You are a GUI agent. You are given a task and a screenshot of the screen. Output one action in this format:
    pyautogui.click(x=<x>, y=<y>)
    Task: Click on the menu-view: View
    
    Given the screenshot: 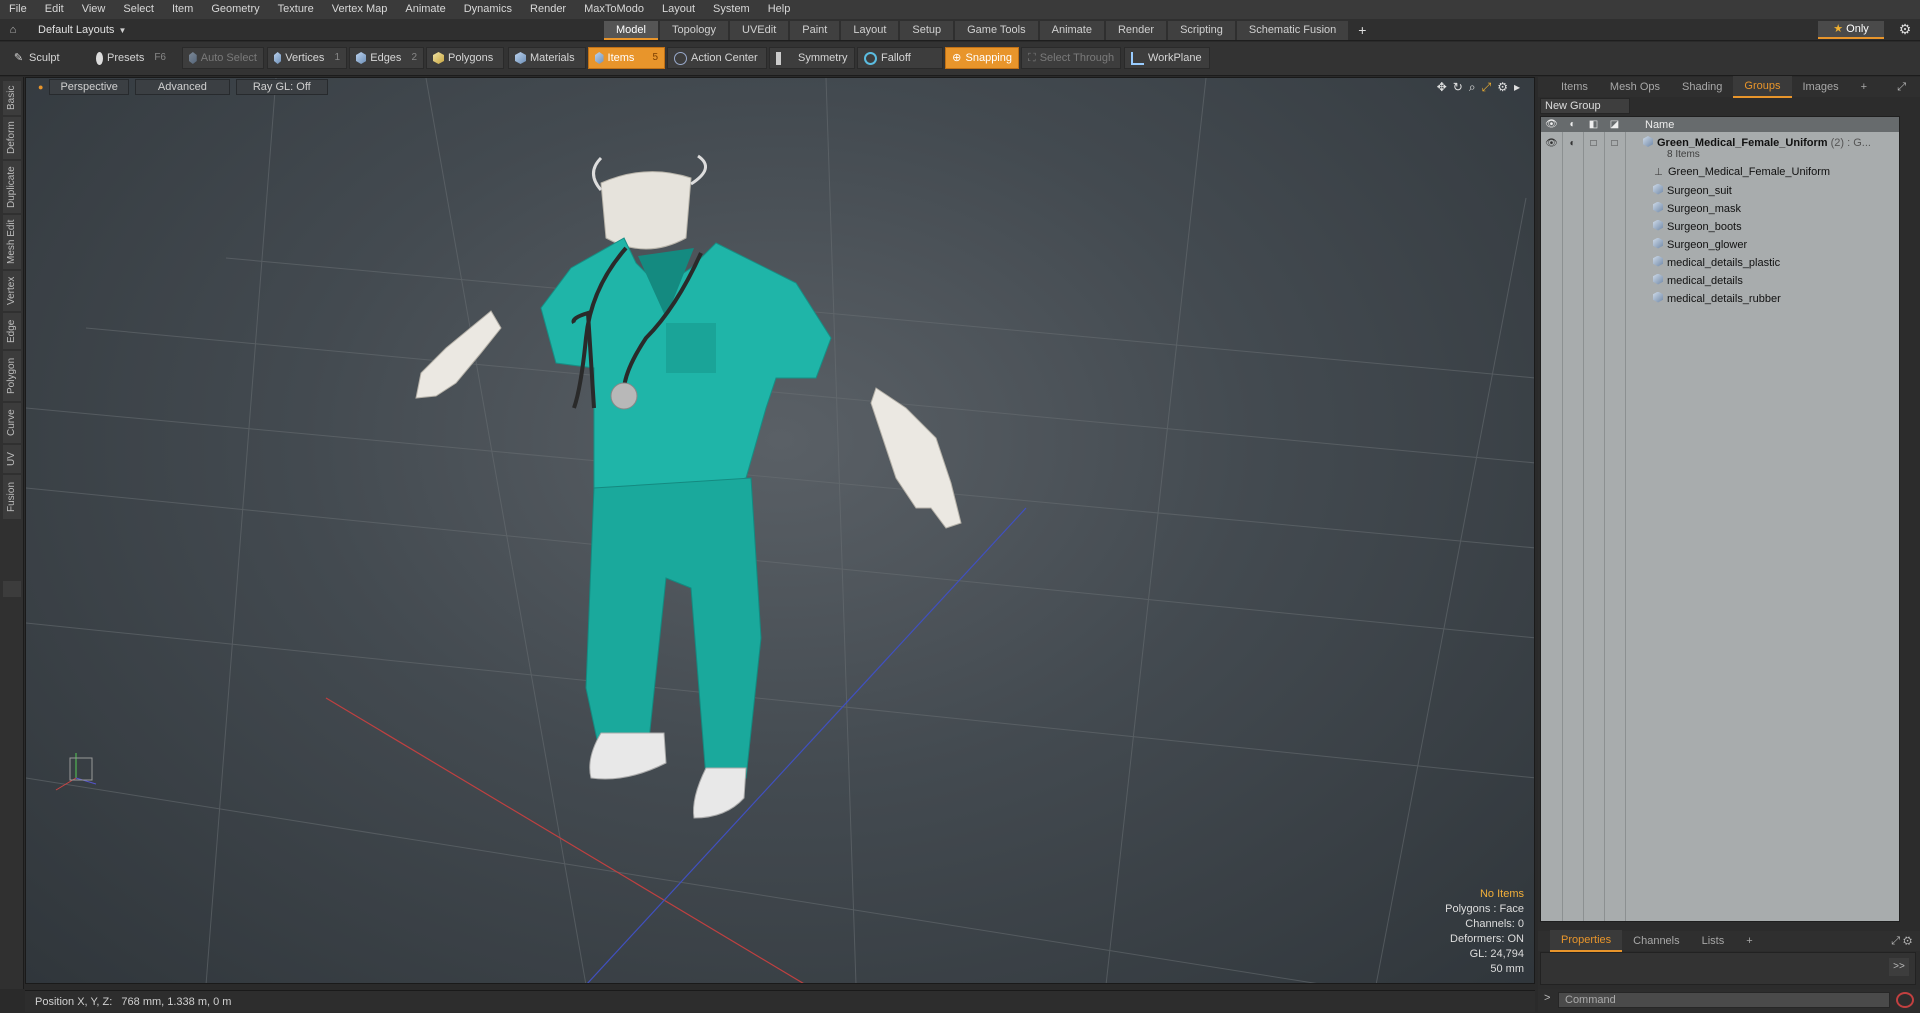 What is the action you would take?
    pyautogui.click(x=94, y=9)
    